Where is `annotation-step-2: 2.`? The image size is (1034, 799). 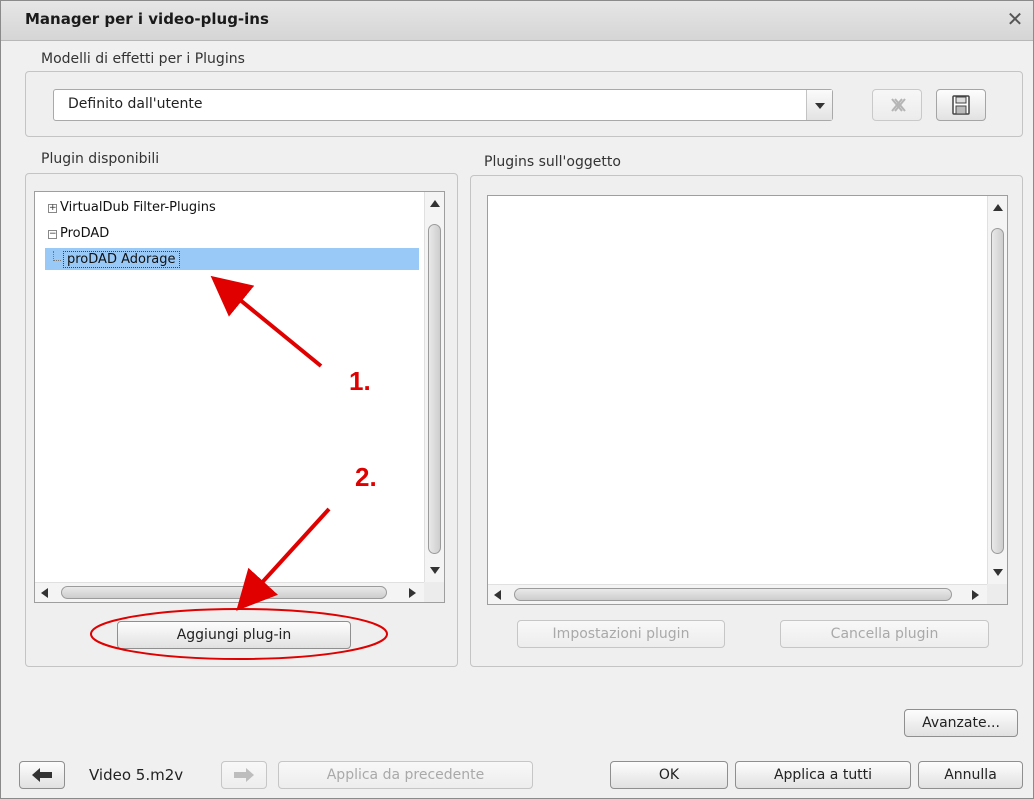 annotation-step-2: 2. is located at coordinates (366, 477).